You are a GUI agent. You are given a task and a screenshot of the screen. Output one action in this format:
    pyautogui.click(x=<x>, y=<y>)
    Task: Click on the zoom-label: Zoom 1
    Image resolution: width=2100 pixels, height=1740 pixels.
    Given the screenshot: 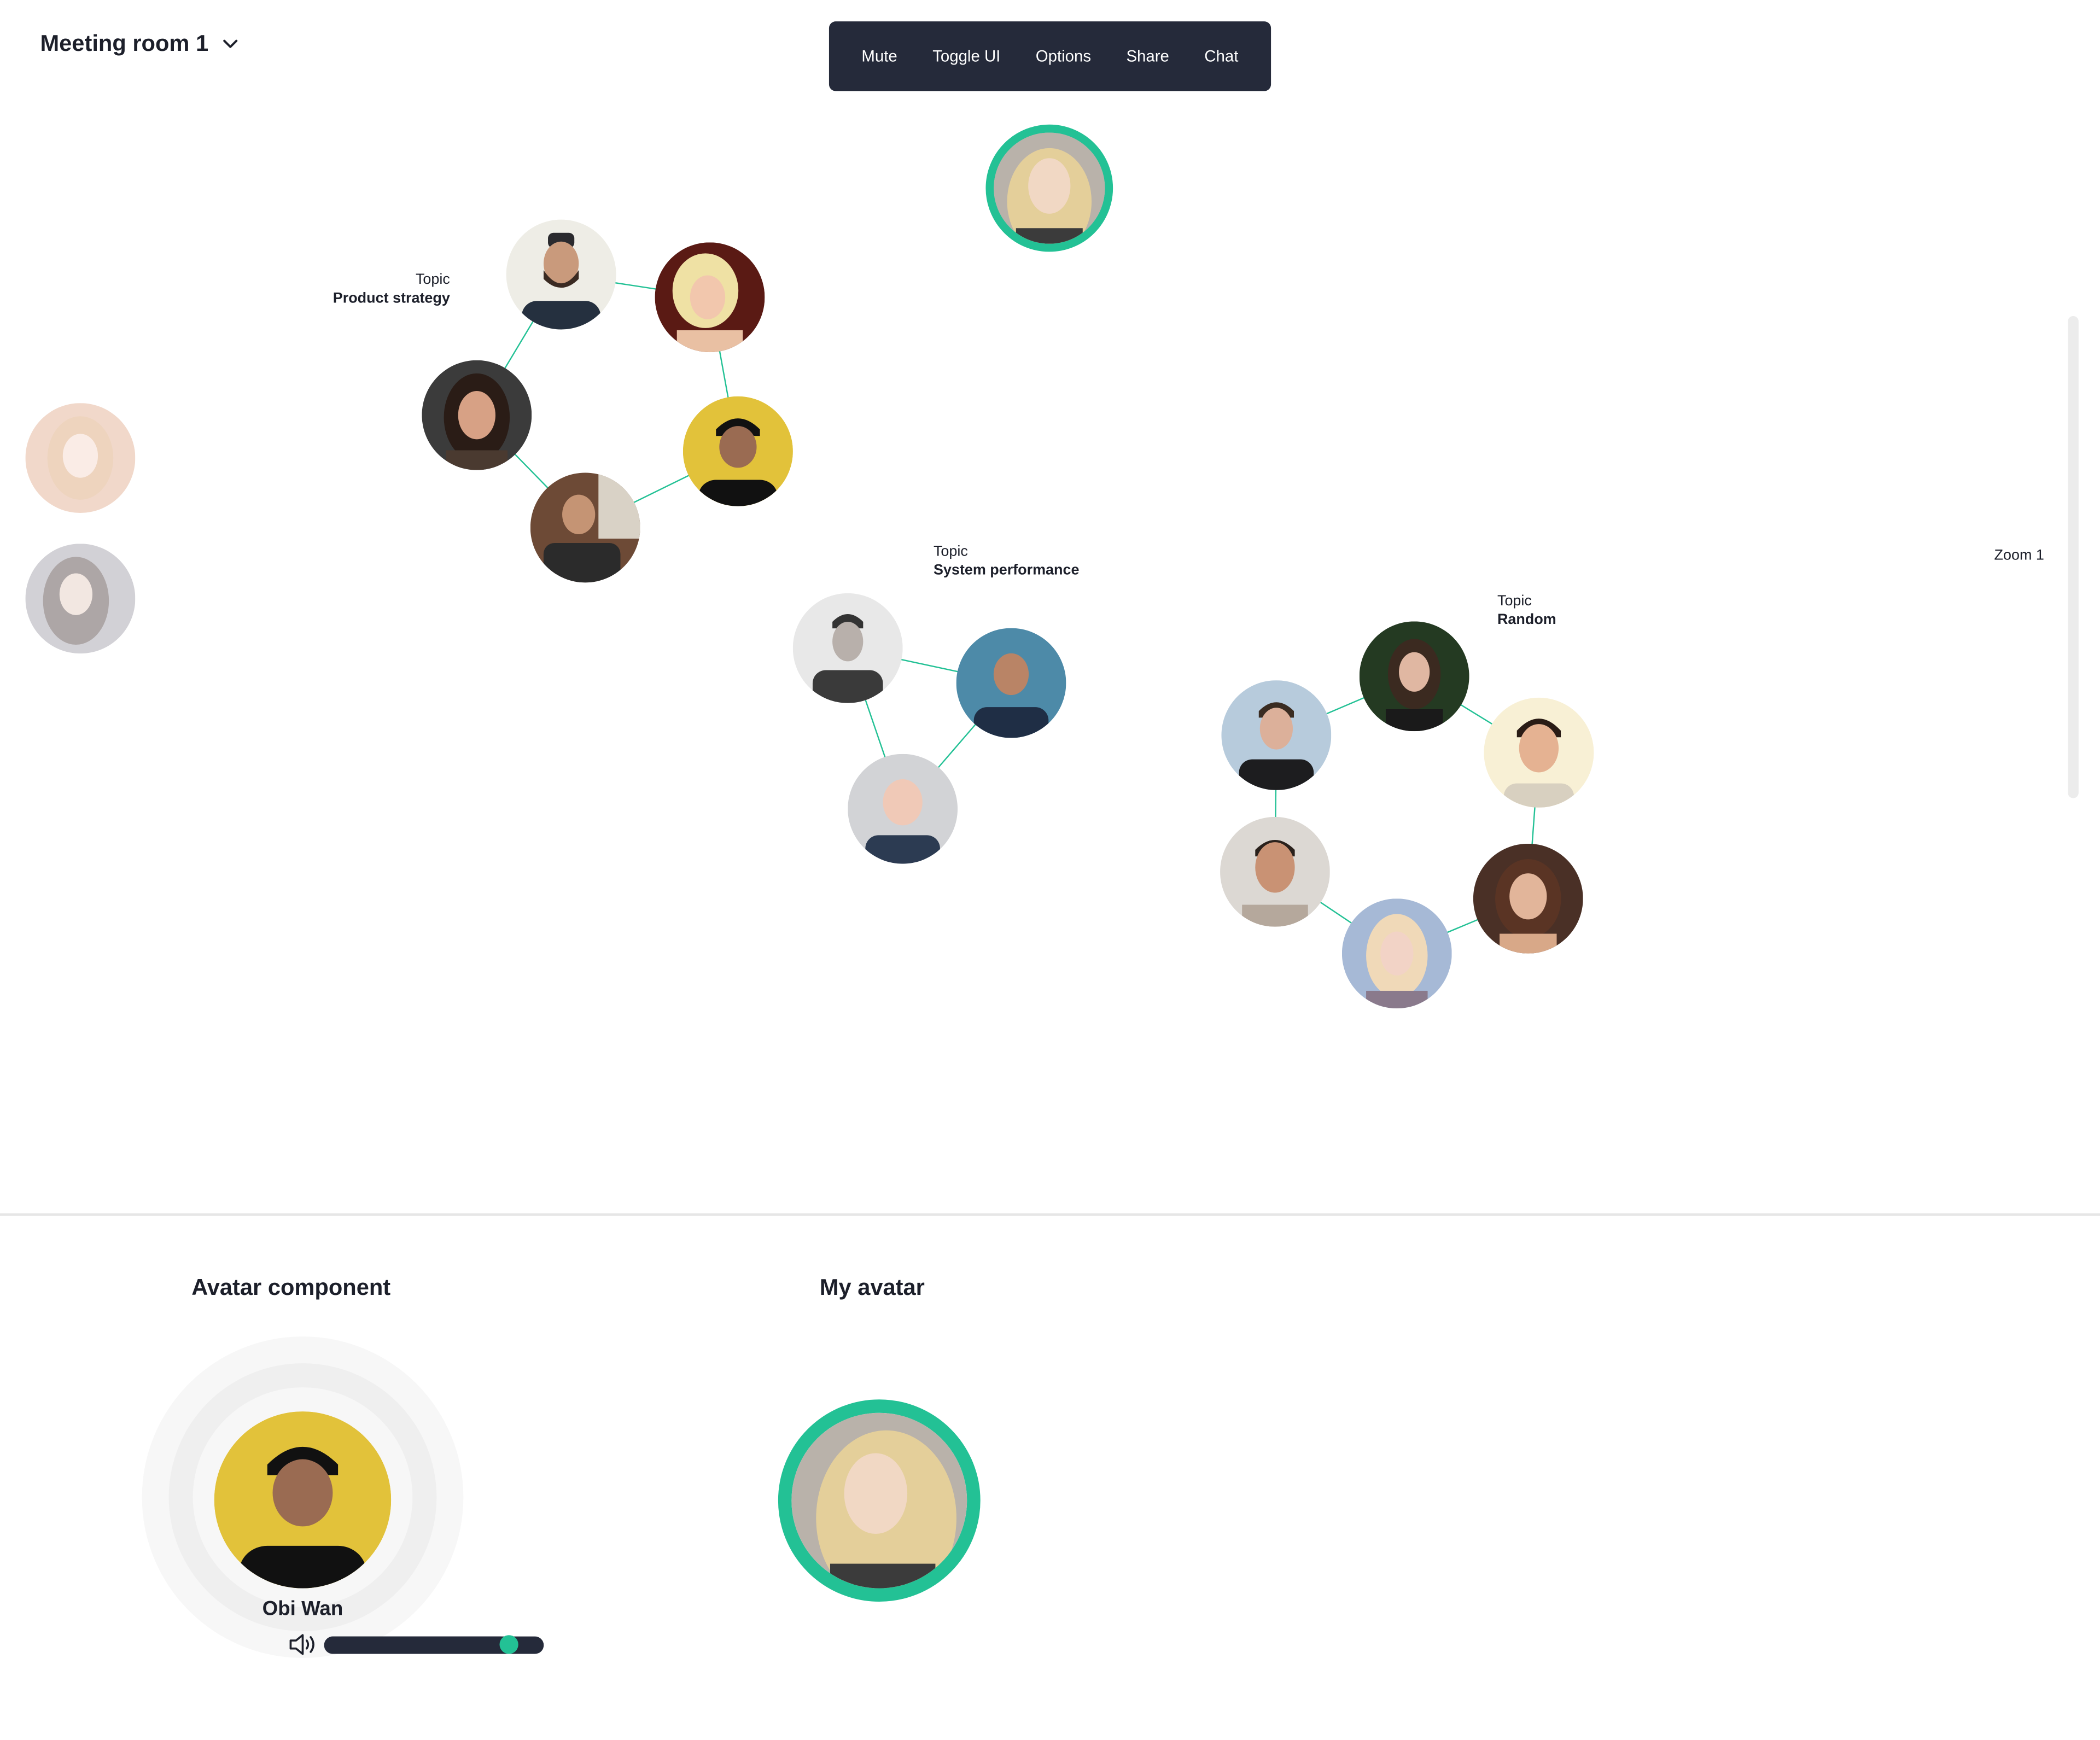 What is the action you would take?
    pyautogui.click(x=2019, y=555)
    